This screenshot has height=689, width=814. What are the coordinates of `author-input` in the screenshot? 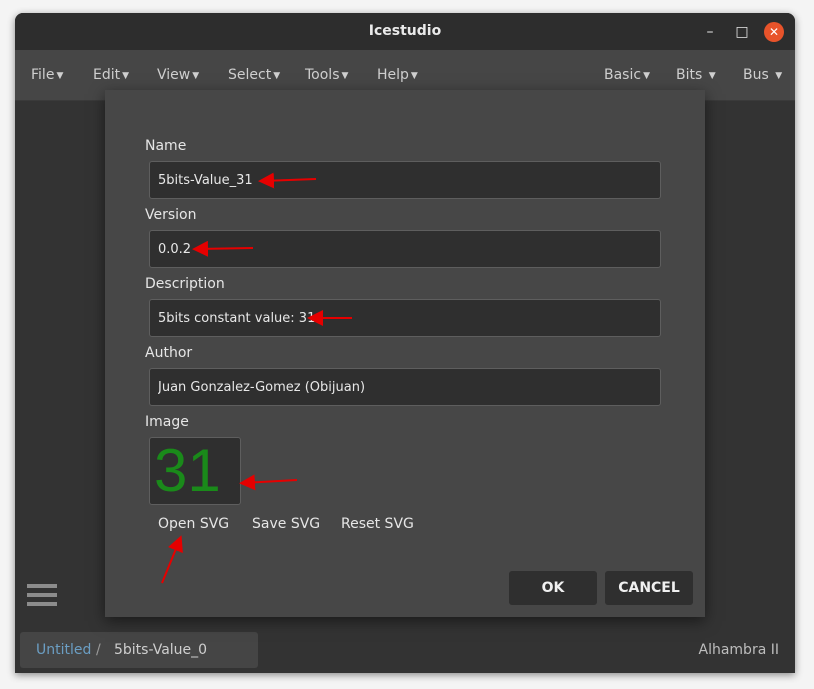 It's located at (405, 387).